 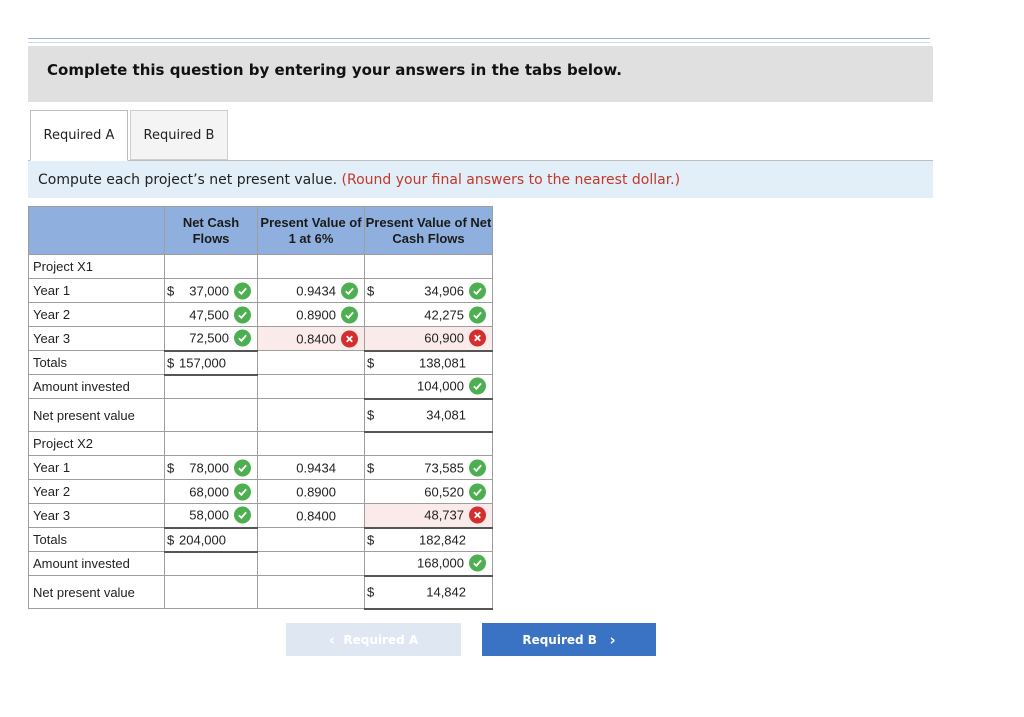 I want to click on prev-button: ‹ Required A, so click(x=373, y=639).